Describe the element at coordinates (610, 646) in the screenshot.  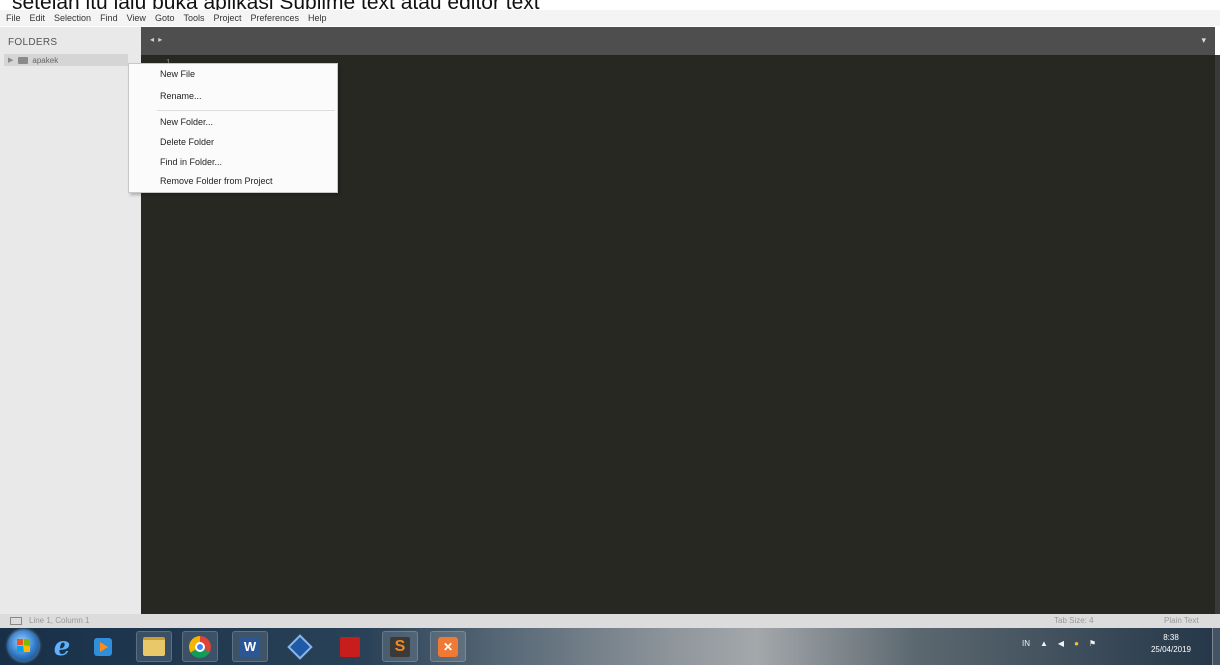
I see `taskbar: e W S ✕ IN ▲ ◀ ● ⚑ 8:38 25/04/2019` at that location.